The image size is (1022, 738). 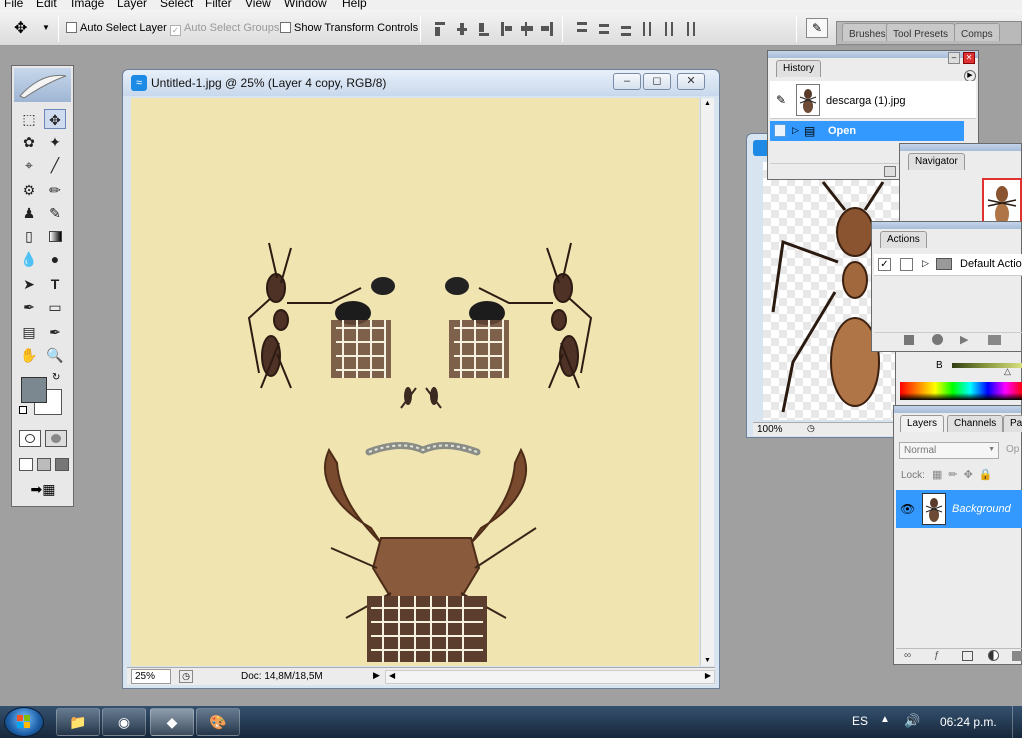 What do you see at coordinates (34, 390) in the screenshot?
I see `foreground-color-swatch-front` at bounding box center [34, 390].